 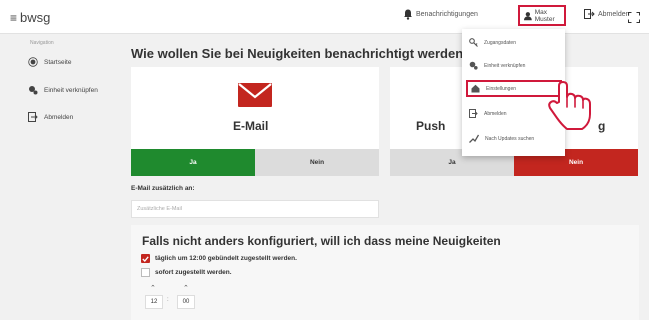 What do you see at coordinates (42, 43) in the screenshot?
I see `sidebar-caption: Navigation` at bounding box center [42, 43].